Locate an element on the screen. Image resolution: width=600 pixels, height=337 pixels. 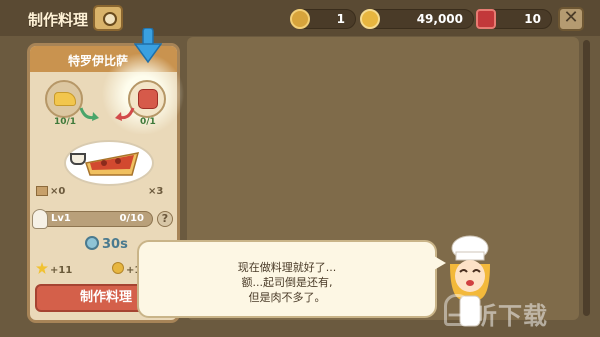
watermark: 一听下载 is located at coordinates (498, 316).